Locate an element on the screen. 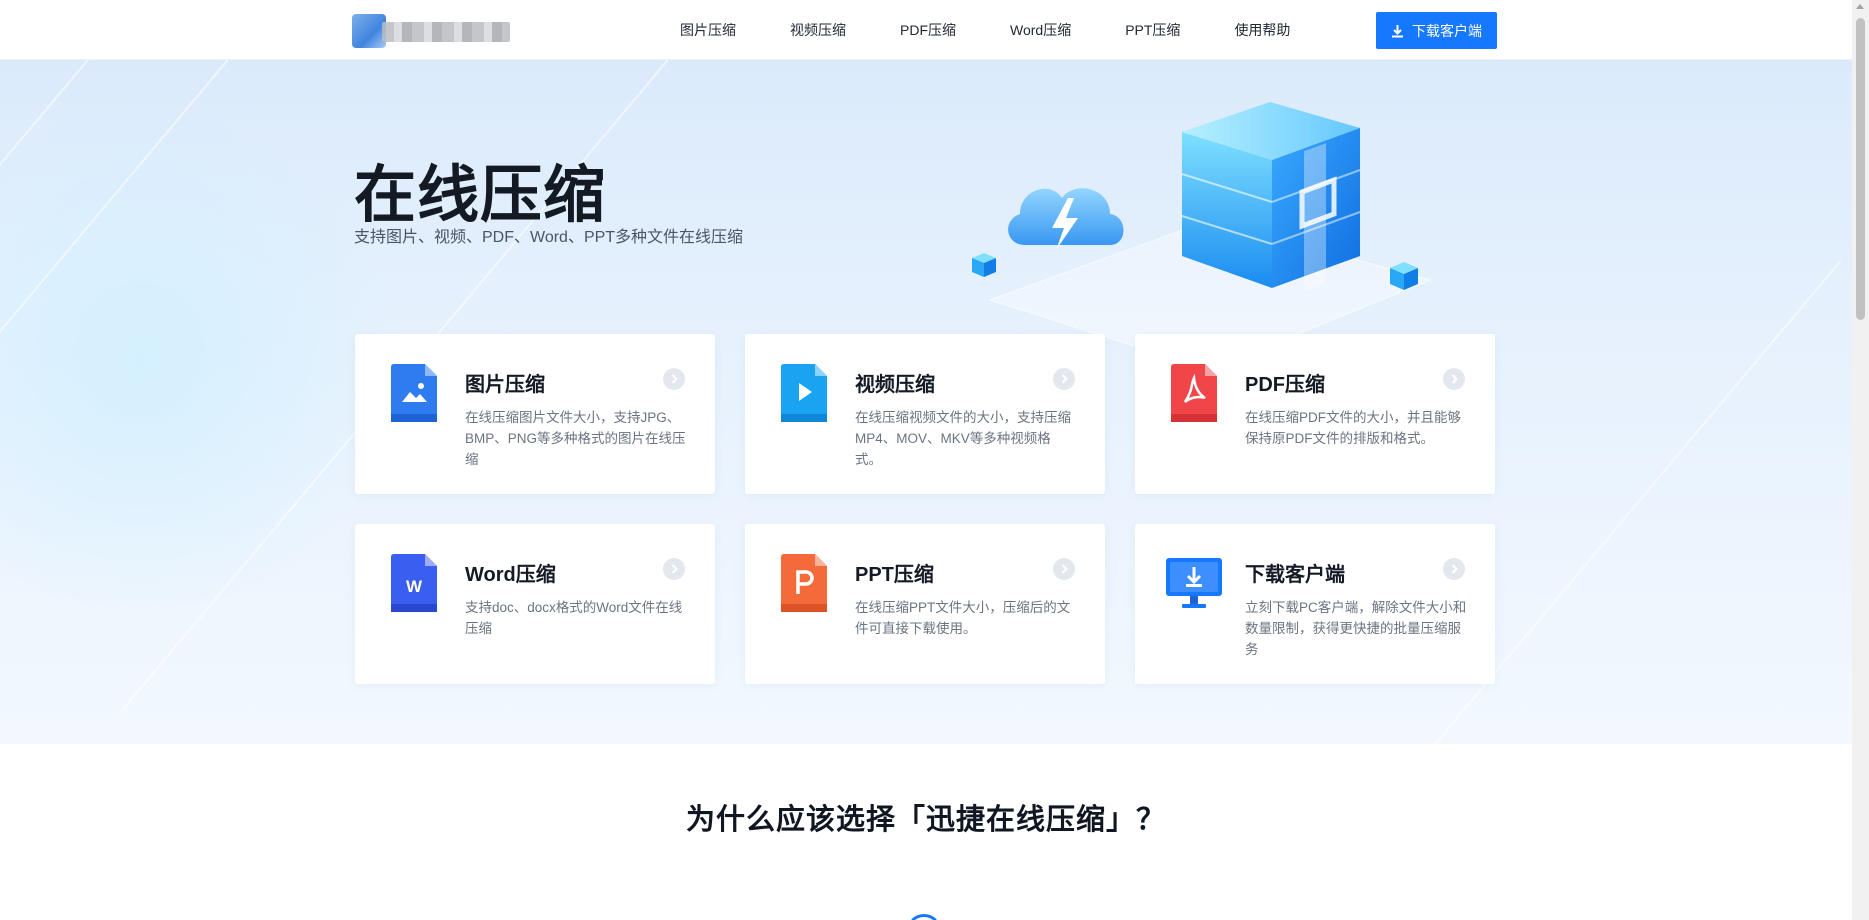  download-client-label: 下载客户端 is located at coordinates (1447, 30).